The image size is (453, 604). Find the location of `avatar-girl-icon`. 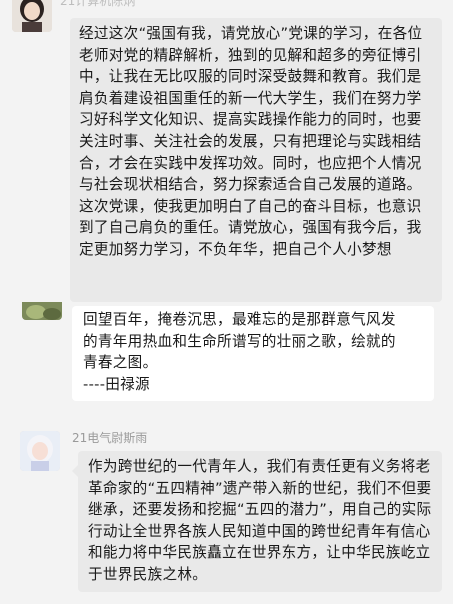

avatar-girl-icon is located at coordinates (32, 16).